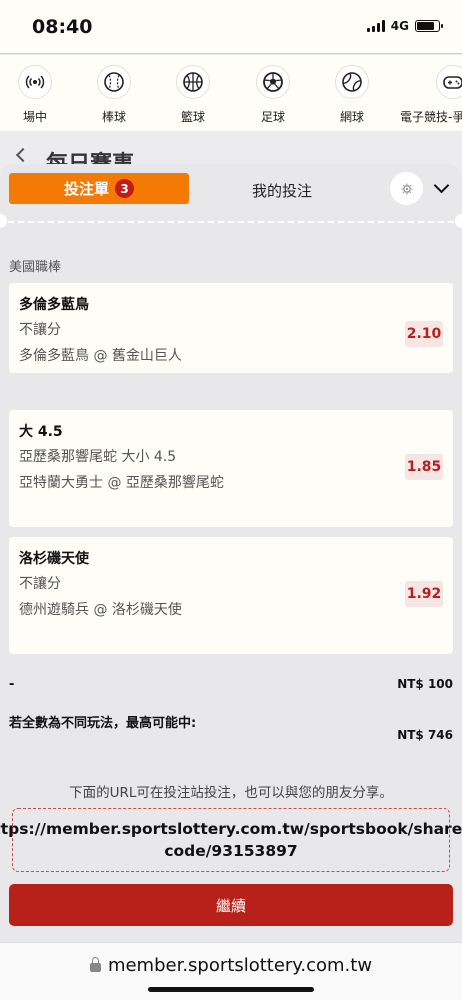 The width and height of the screenshot is (462, 1000). I want to click on sport-tab-baseball: 棒球, so click(114, 95).